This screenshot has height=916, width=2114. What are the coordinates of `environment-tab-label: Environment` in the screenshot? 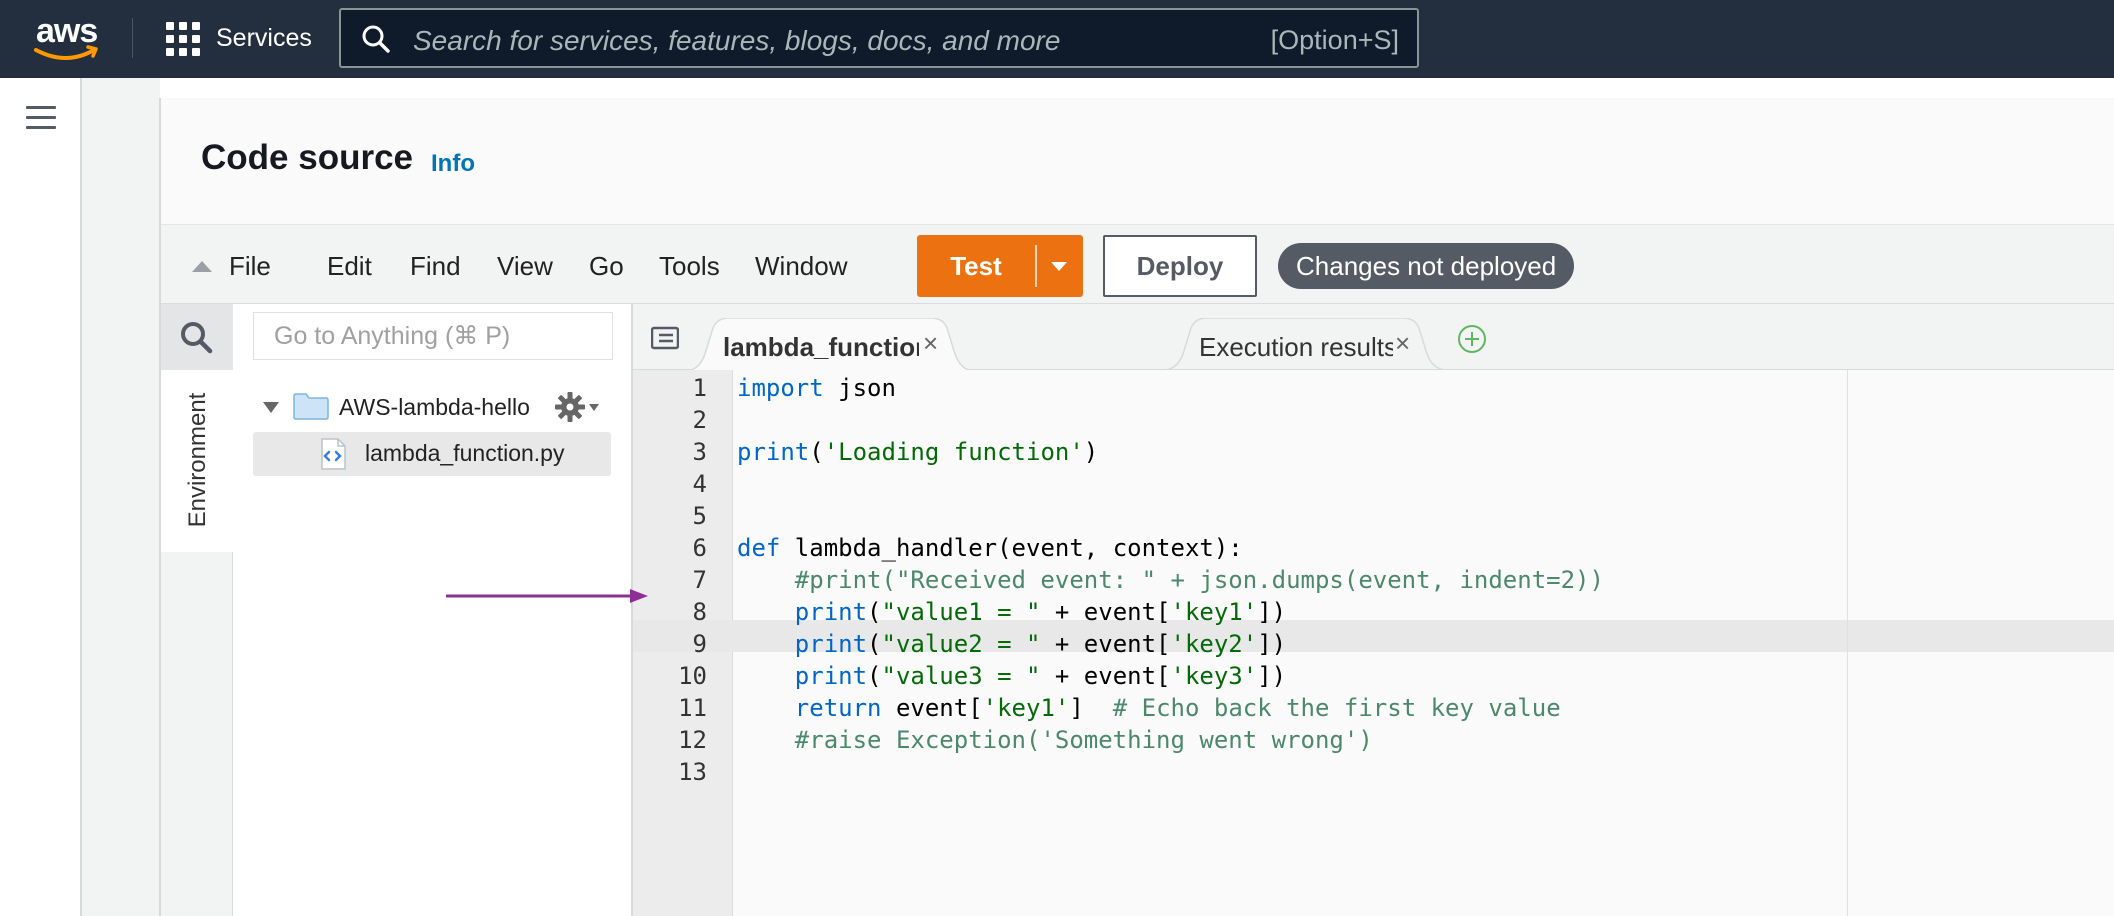 It's located at (197, 460).